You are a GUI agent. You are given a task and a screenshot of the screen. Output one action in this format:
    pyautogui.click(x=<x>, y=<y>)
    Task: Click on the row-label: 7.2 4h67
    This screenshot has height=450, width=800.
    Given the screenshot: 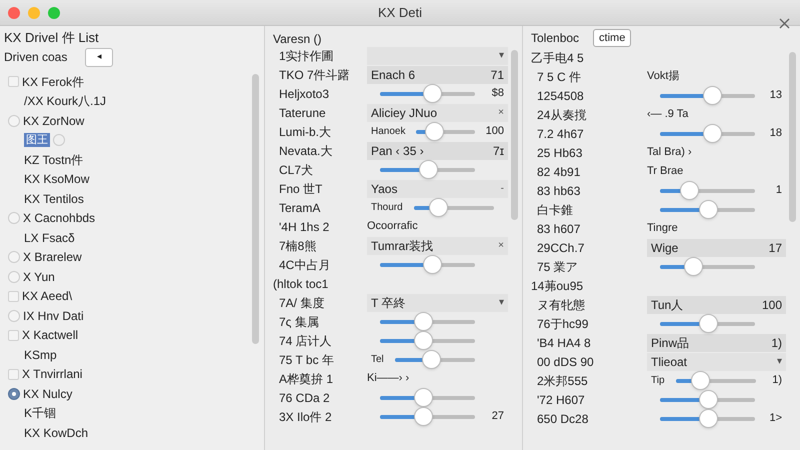 What is the action you would take?
    pyautogui.click(x=560, y=134)
    